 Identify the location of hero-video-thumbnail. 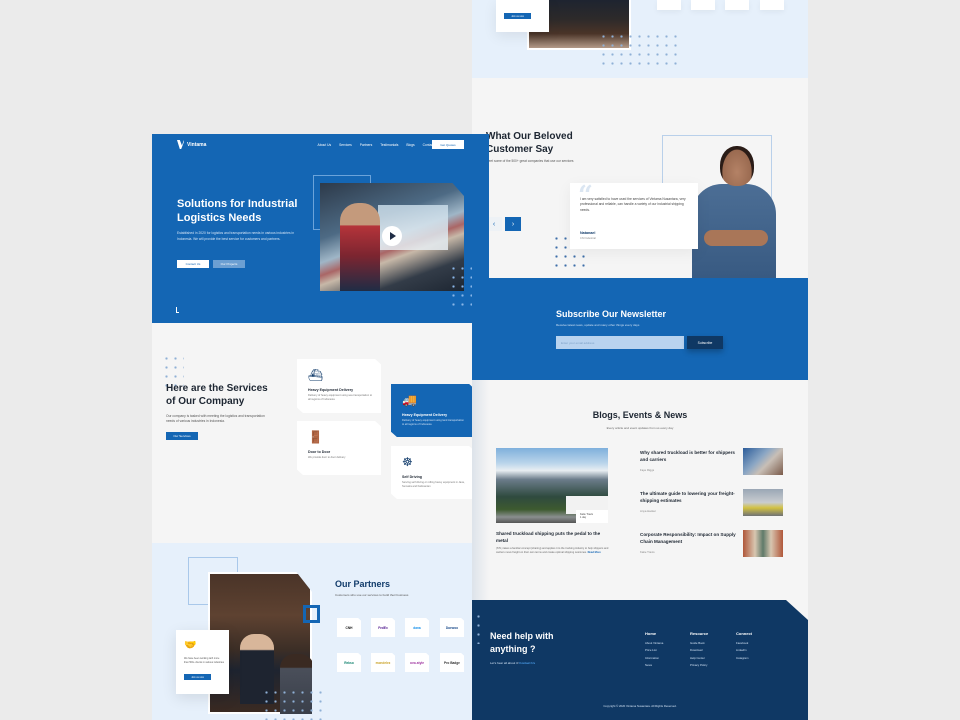
(392, 237).